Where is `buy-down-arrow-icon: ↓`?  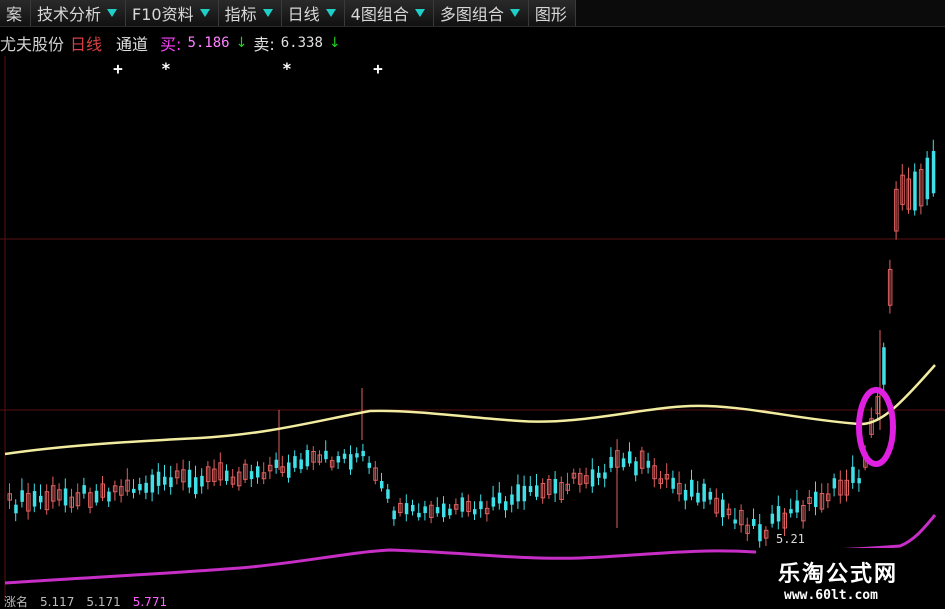 buy-down-arrow-icon: ↓ is located at coordinates (241, 43).